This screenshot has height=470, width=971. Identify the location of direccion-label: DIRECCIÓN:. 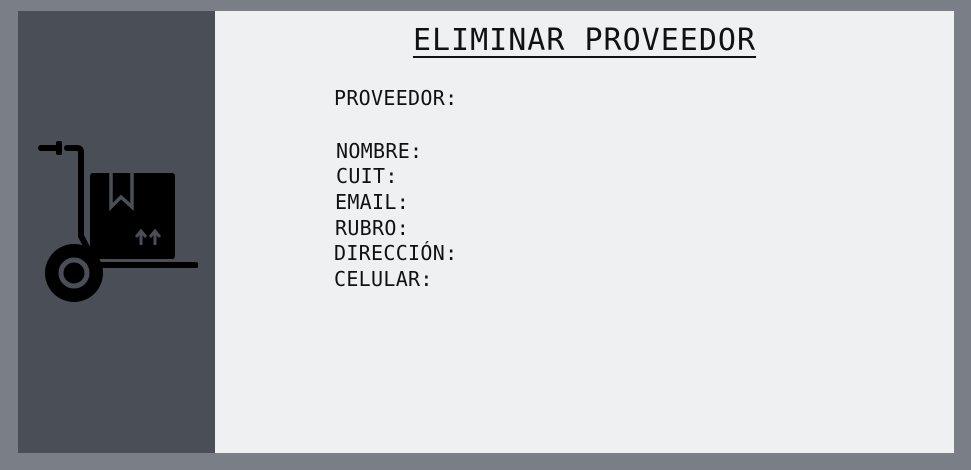
(396, 253).